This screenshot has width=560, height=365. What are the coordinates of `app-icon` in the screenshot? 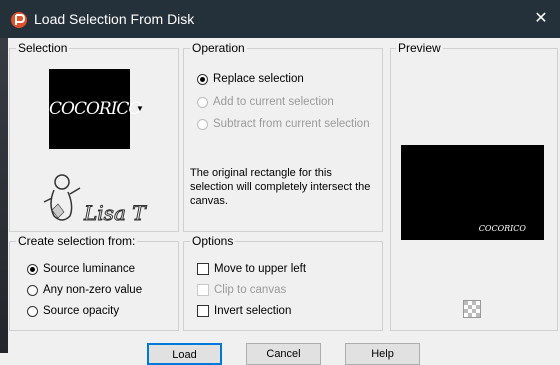 It's located at (19, 20).